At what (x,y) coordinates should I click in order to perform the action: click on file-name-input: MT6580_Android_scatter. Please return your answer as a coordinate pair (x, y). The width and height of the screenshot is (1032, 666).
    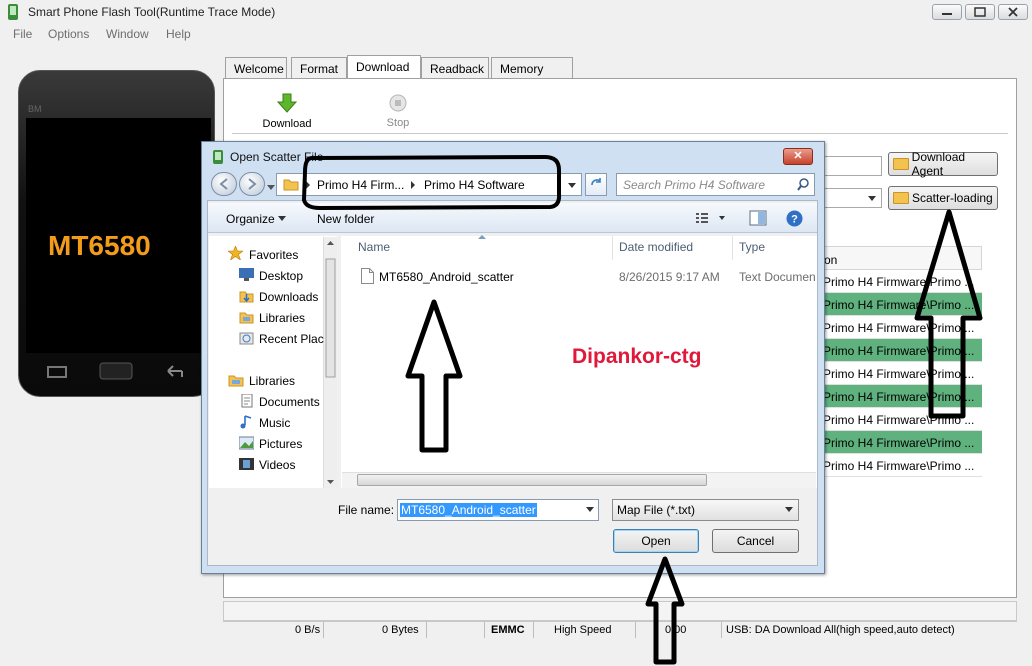
    Looking at the image, I should click on (498, 510).